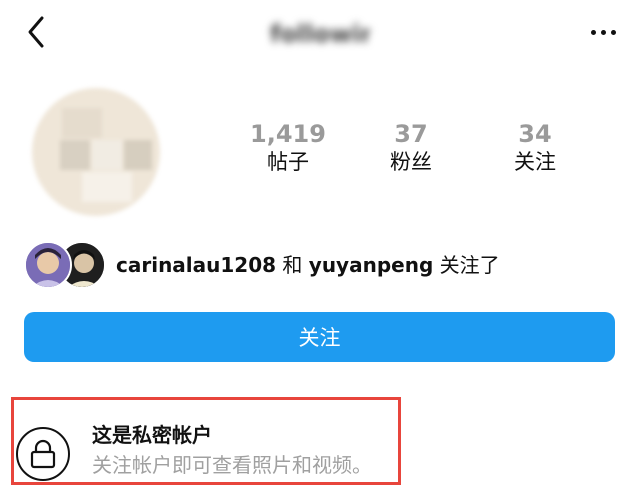  I want to click on following-label: 关注, so click(535, 162).